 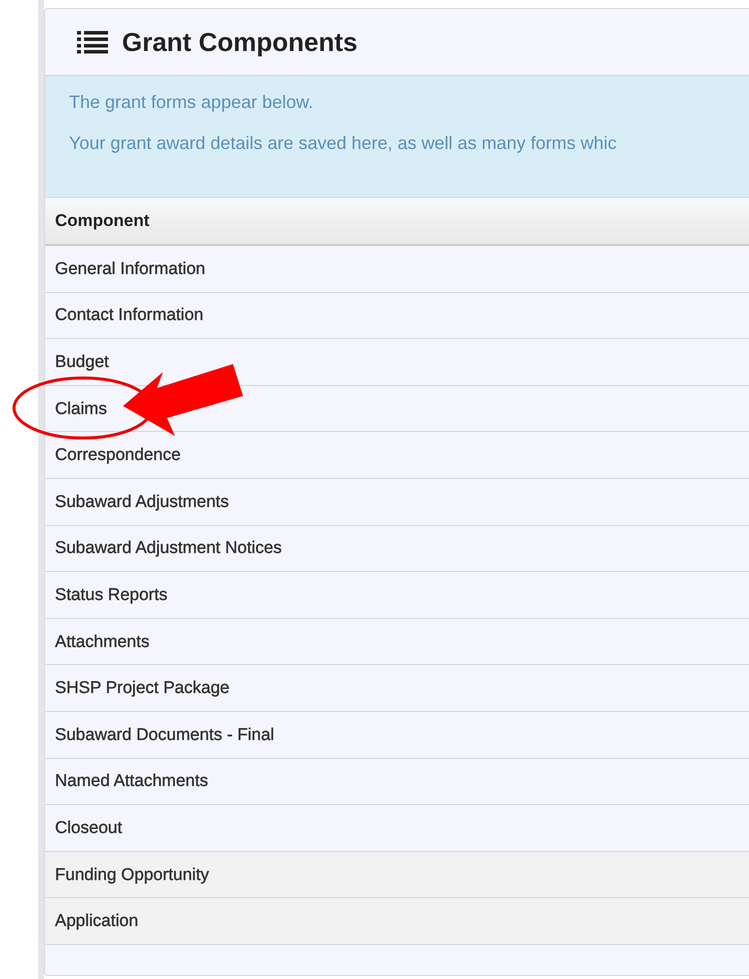 I want to click on component-row: General Information, so click(x=397, y=269).